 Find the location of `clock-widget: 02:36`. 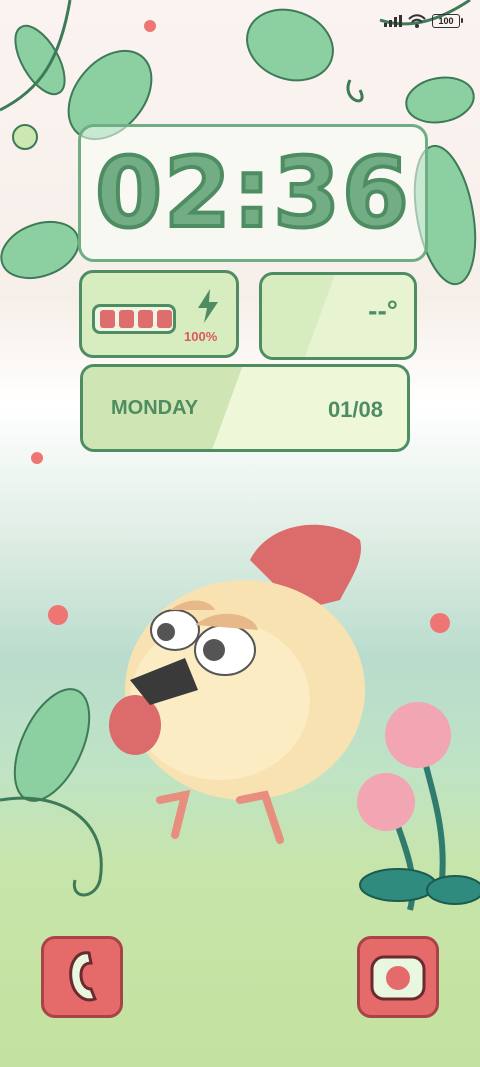

clock-widget: 02:36 is located at coordinates (253, 193).